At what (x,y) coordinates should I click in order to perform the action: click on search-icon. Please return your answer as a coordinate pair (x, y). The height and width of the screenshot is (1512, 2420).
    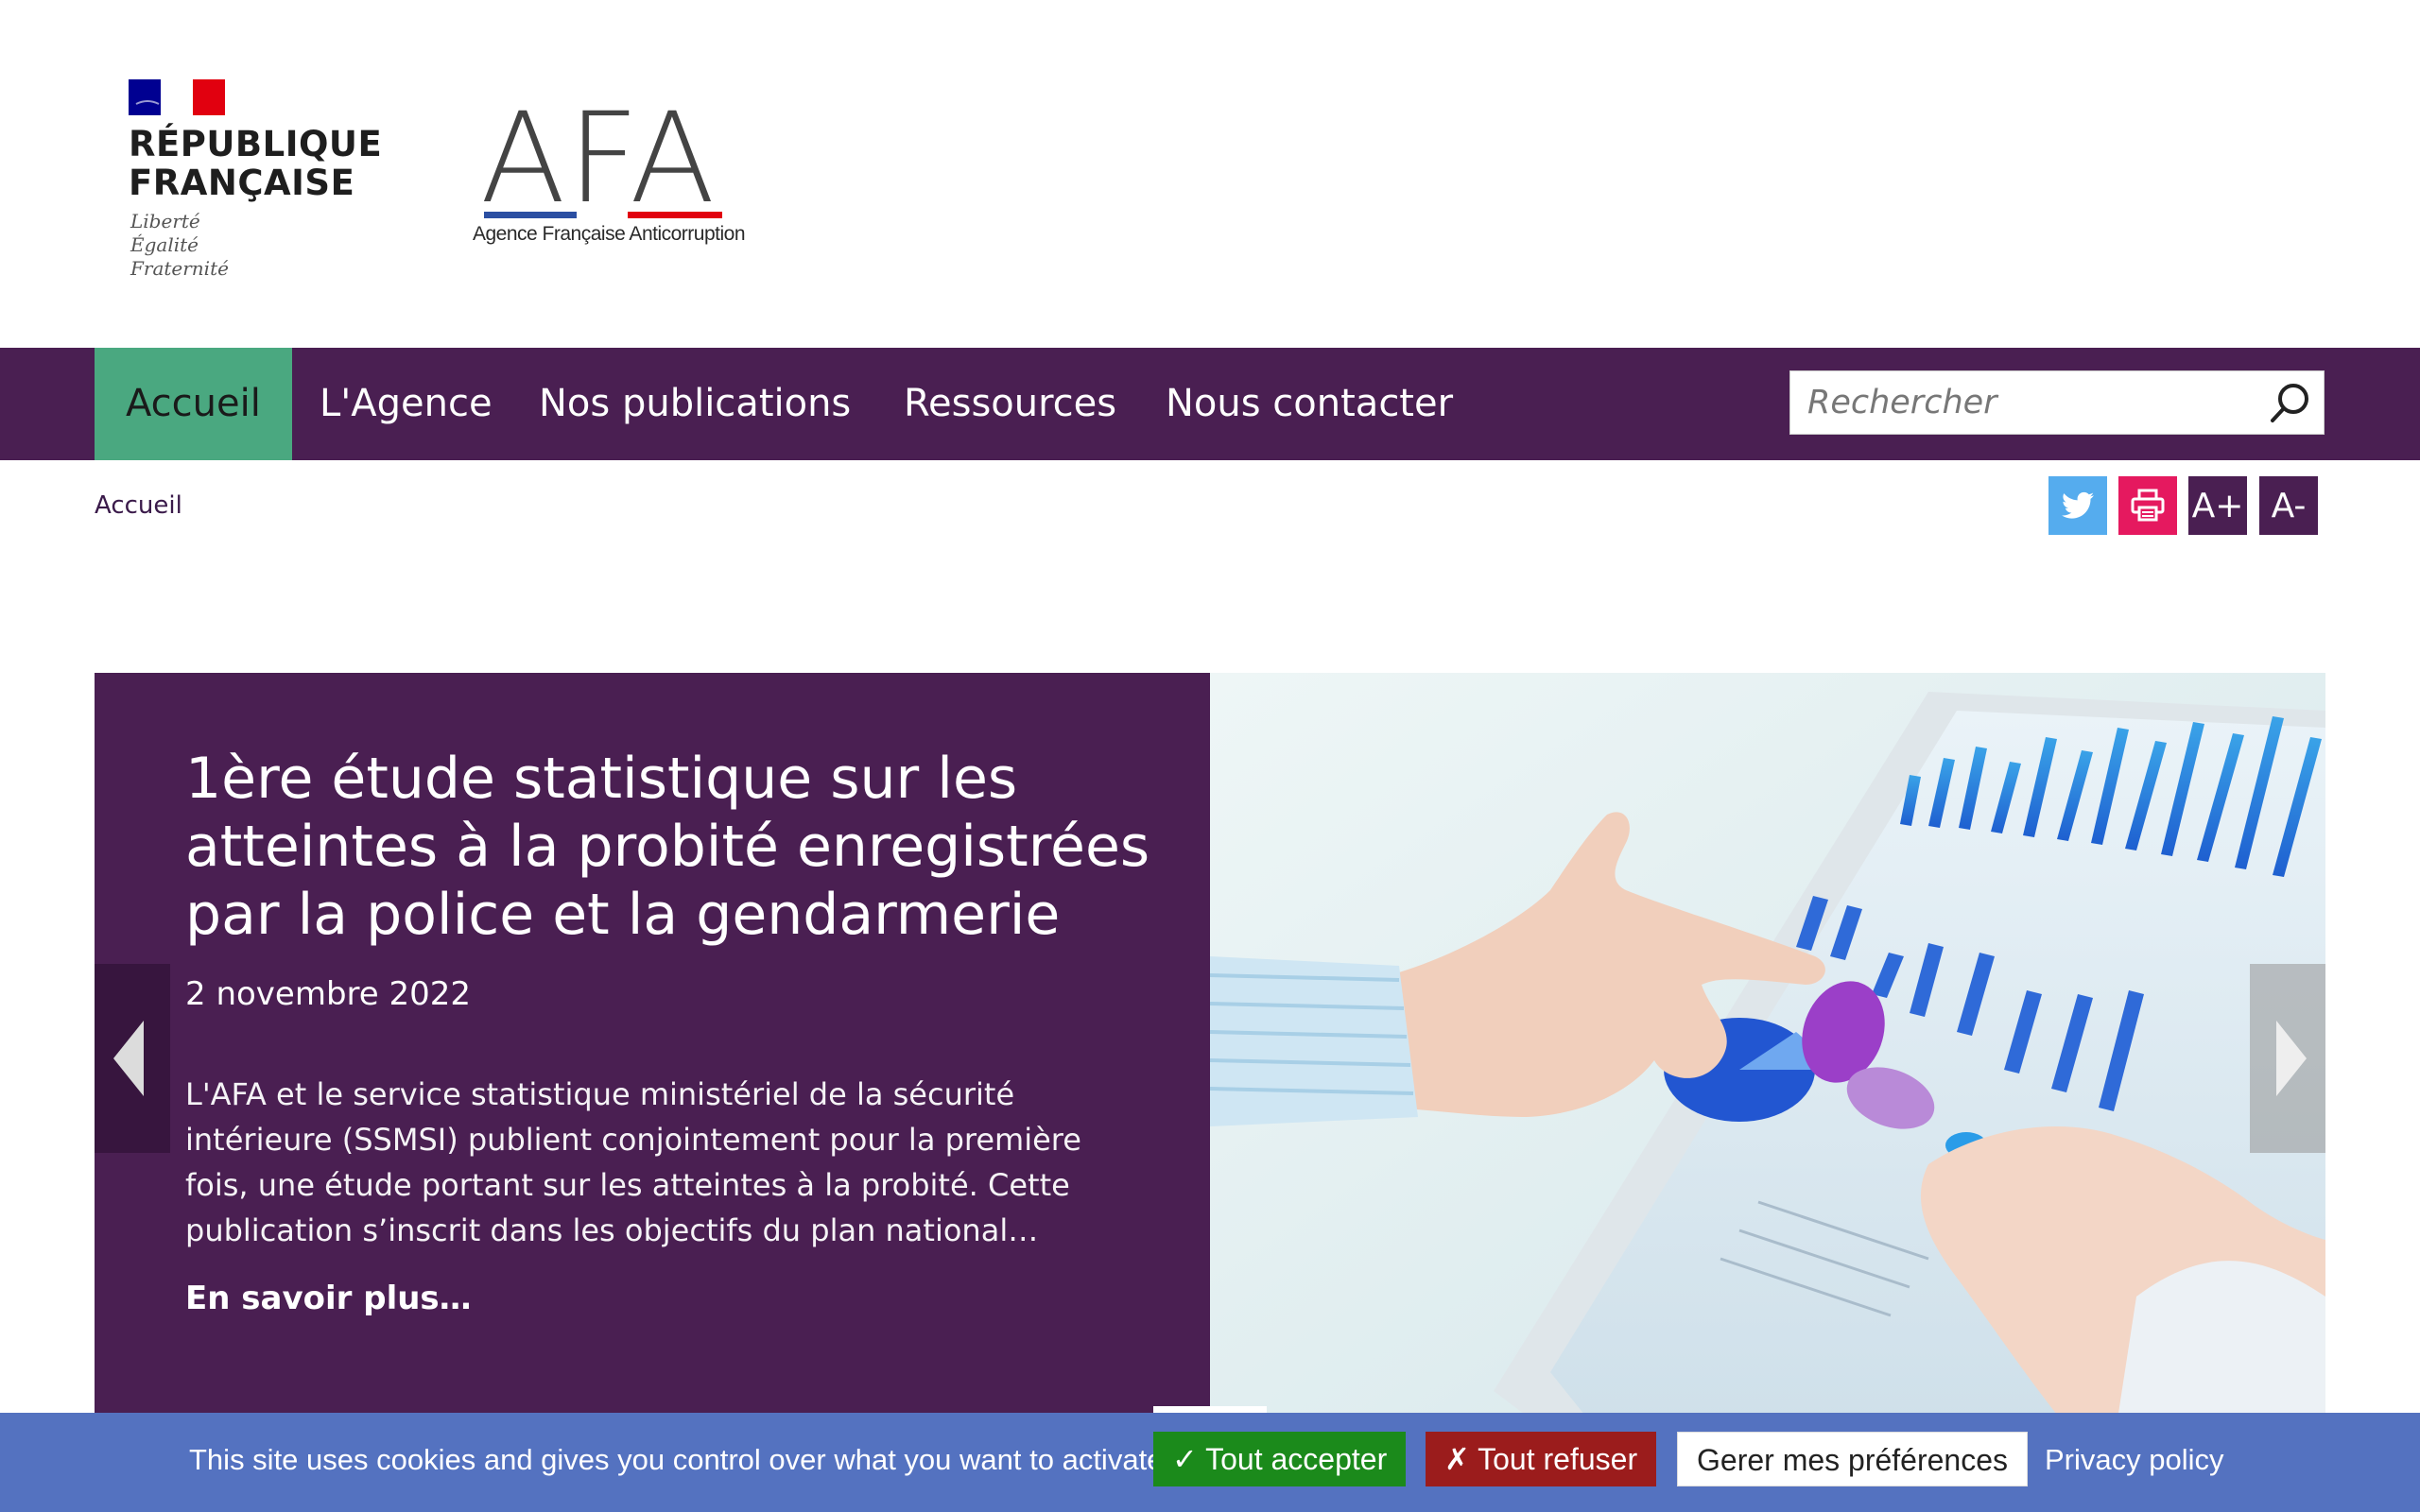
    Looking at the image, I should click on (2289, 403).